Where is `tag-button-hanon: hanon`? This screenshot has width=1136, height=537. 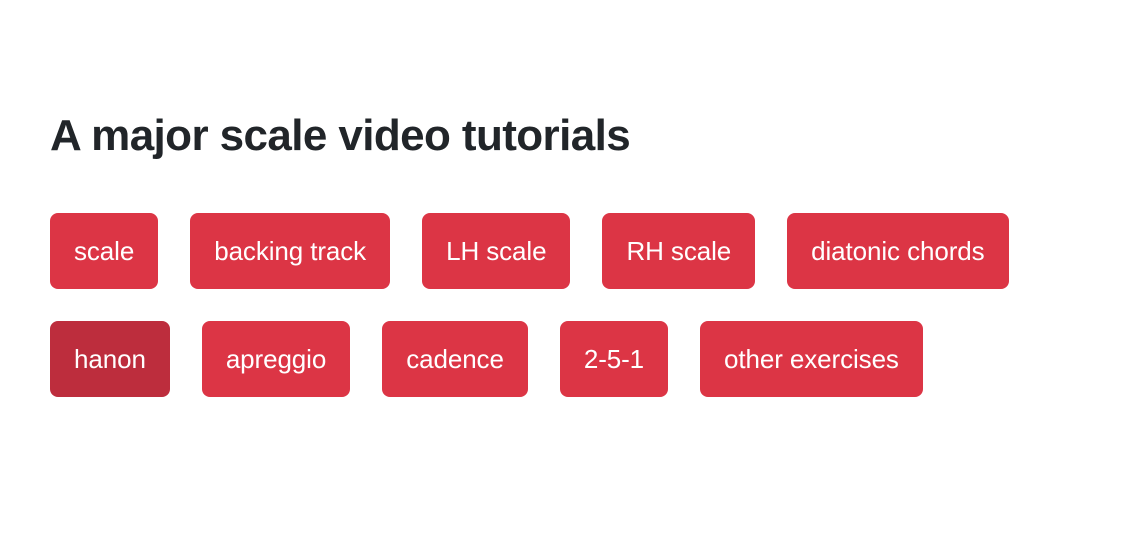
tag-button-hanon: hanon is located at coordinates (110, 359).